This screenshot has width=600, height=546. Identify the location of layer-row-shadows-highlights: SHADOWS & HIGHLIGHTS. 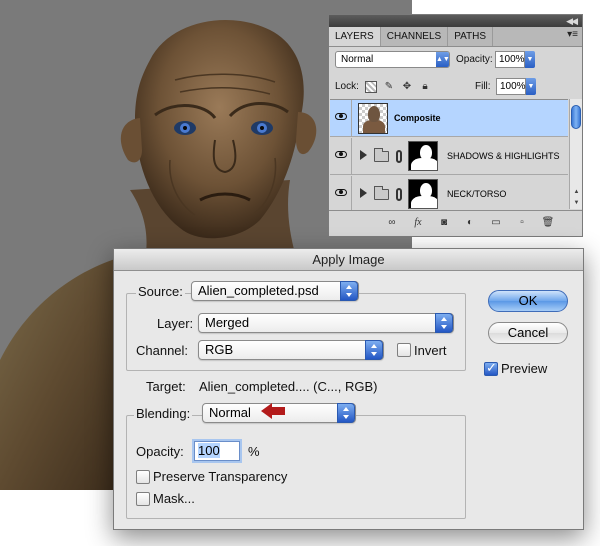
(449, 156).